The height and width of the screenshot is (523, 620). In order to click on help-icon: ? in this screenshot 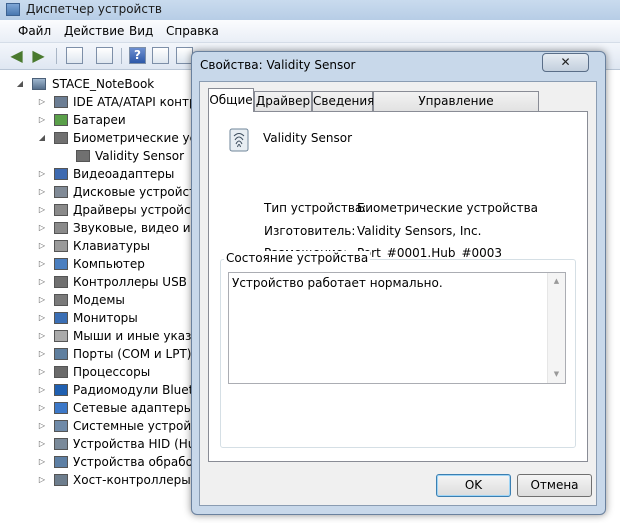, I will do `click(137, 55)`.